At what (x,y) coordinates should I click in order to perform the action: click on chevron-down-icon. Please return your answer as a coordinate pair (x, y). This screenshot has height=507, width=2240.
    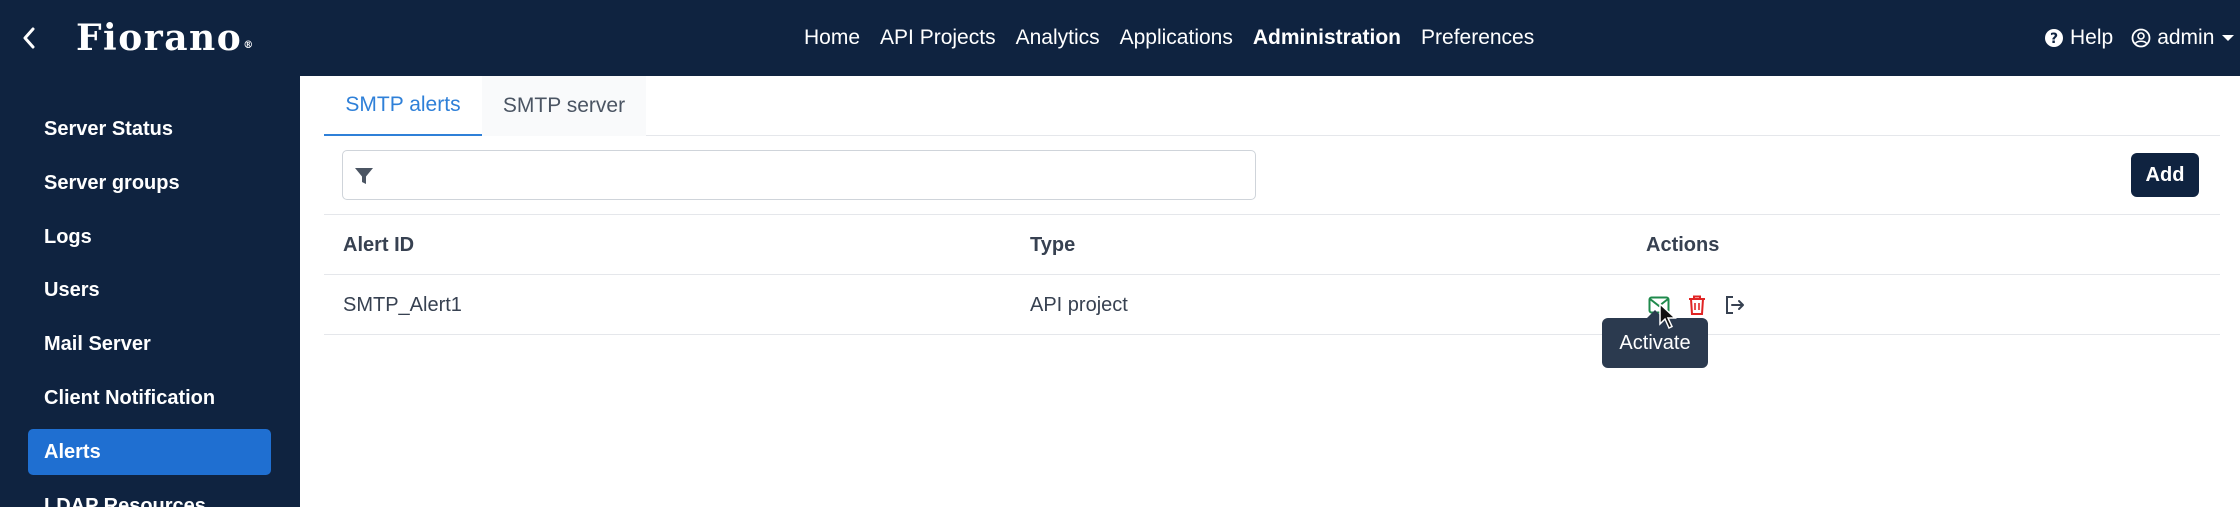
    Looking at the image, I should click on (2228, 38).